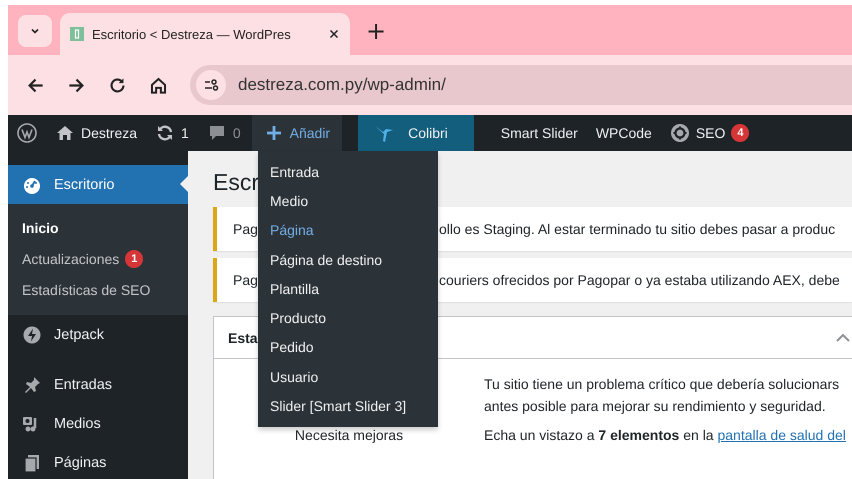  What do you see at coordinates (98, 289) in the screenshot?
I see `submenu-item: Estadísticas de SEO` at bounding box center [98, 289].